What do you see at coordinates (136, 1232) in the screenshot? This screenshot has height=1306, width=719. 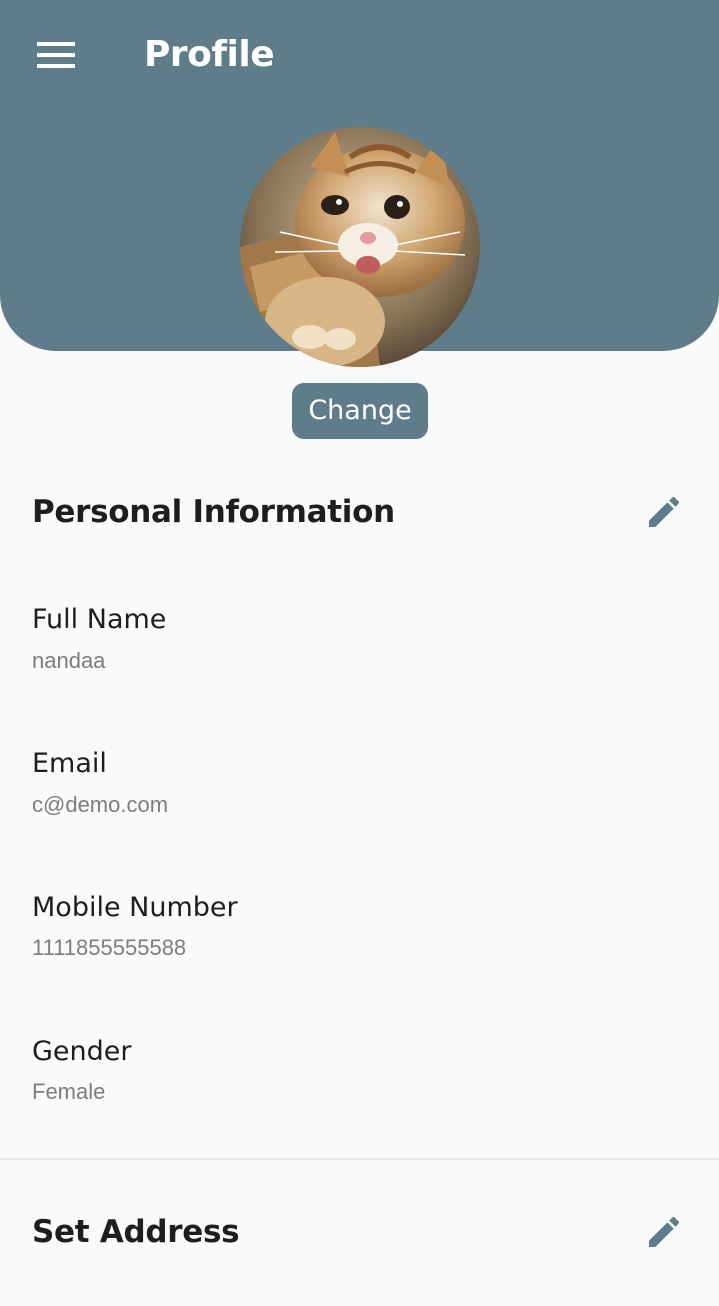 I see `set-address-title: Set Address` at bounding box center [136, 1232].